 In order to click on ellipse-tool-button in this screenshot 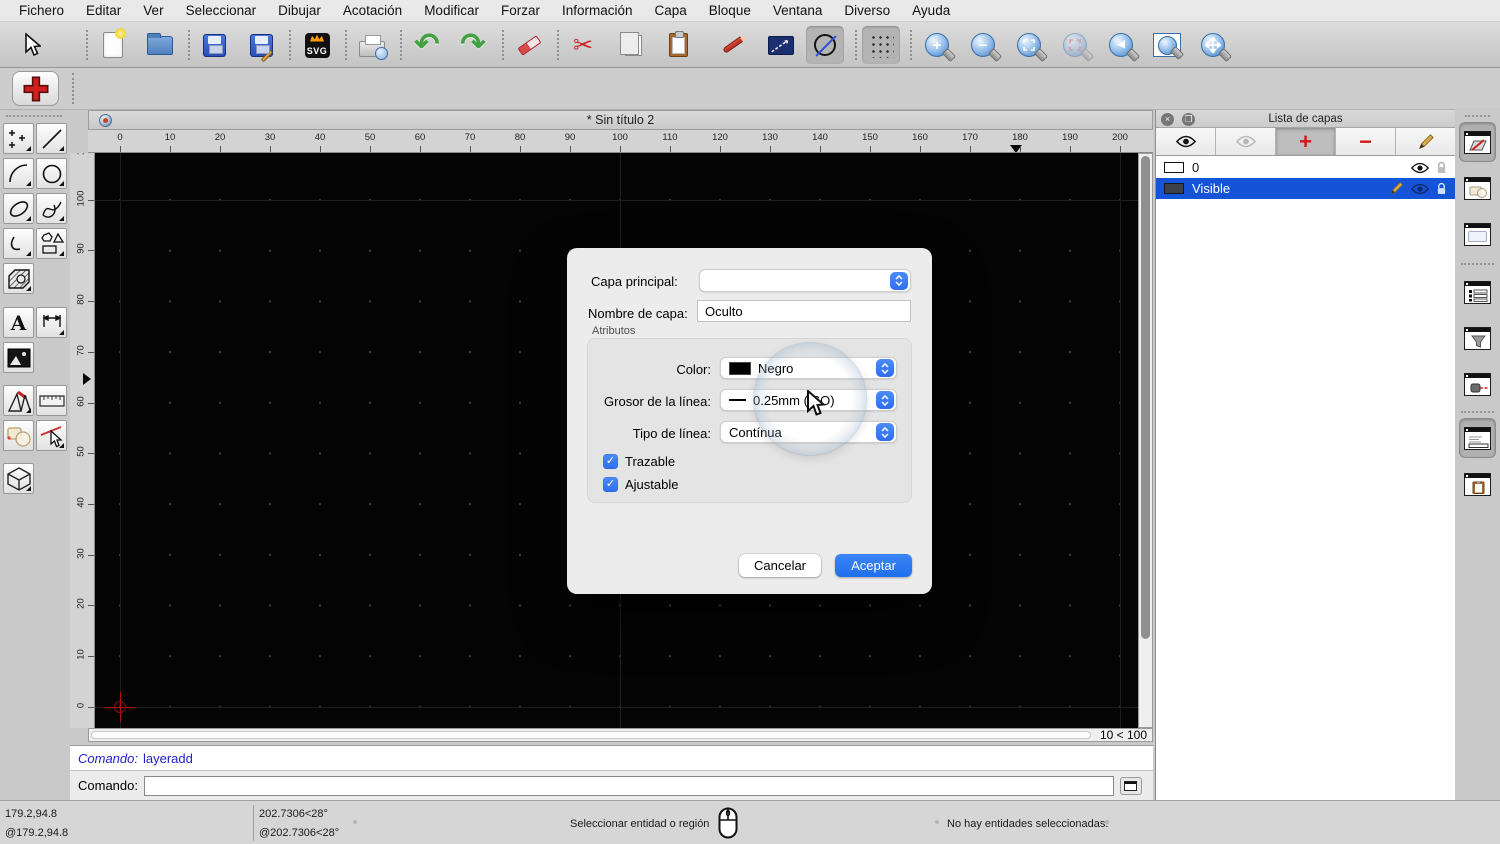, I will do `click(18, 208)`.